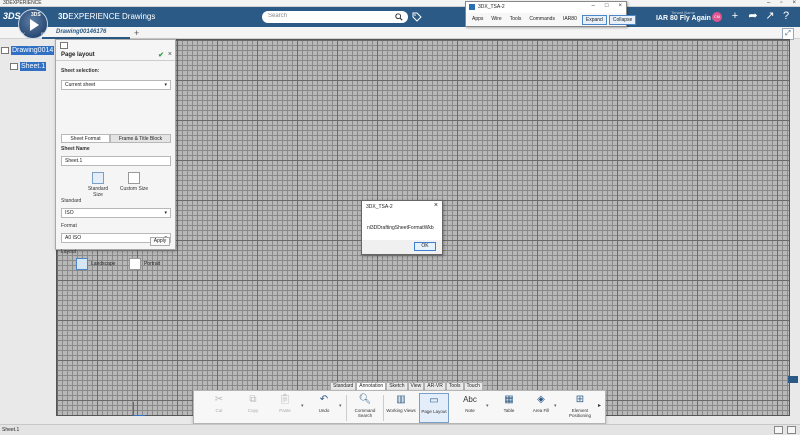 The width and height of the screenshot is (800, 435). Describe the element at coordinates (64, 45) in the screenshot. I see `panel-pin-icon` at that location.